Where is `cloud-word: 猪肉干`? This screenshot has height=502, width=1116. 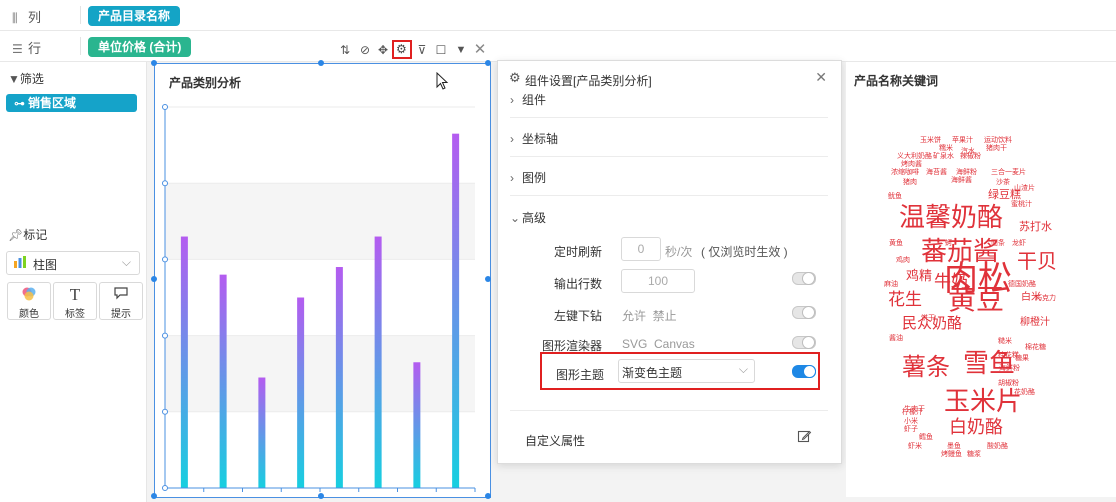 cloud-word: 猪肉干 is located at coordinates (996, 148).